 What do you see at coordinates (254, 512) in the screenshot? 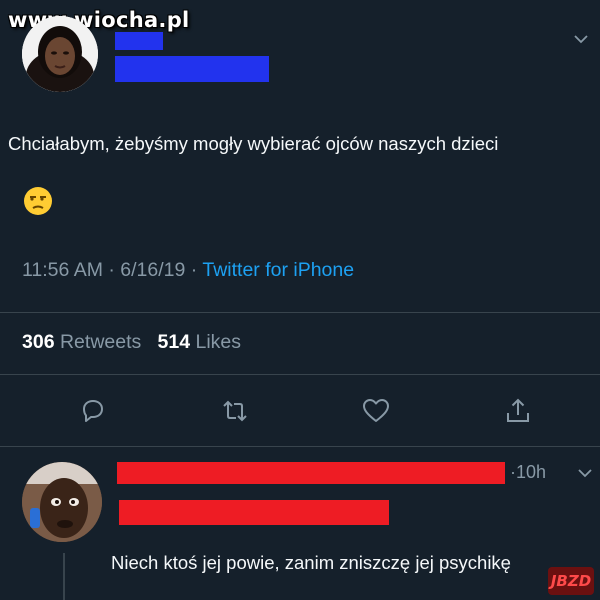
I see `redacted-reply-mention` at bounding box center [254, 512].